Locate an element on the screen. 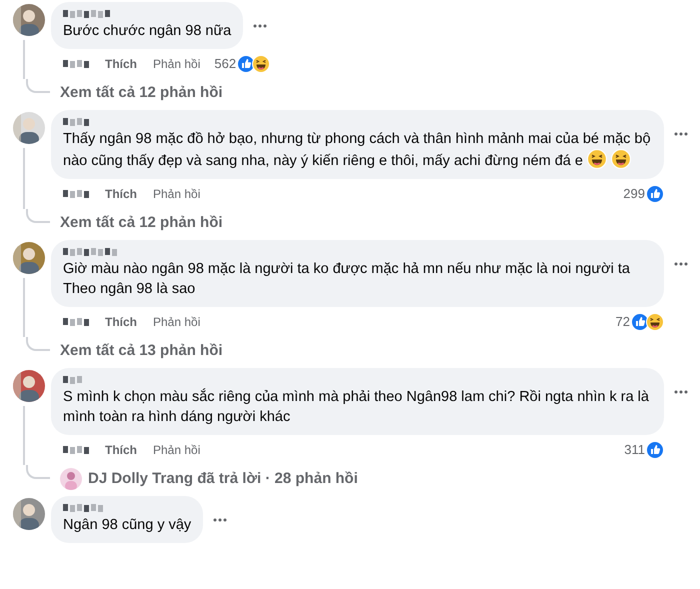 This screenshot has height=589, width=700. replies-link: DJ Dolly Trang đã trả lời · 28 phản hồi is located at coordinates (223, 479).